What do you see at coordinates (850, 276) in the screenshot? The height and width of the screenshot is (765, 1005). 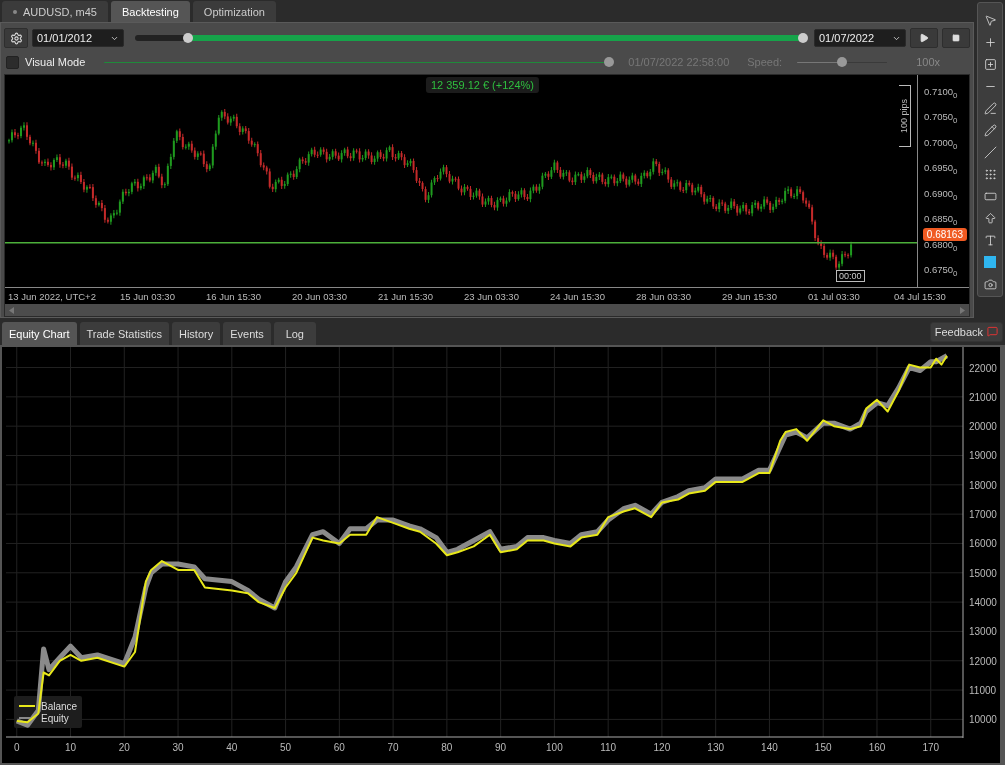 I see `time-marker: 00:00` at bounding box center [850, 276].